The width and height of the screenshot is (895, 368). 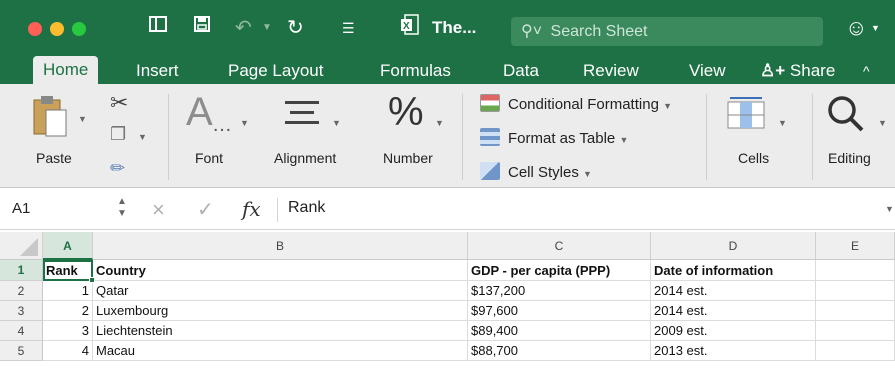 I want to click on cut-icon: ✂, so click(x=119, y=103).